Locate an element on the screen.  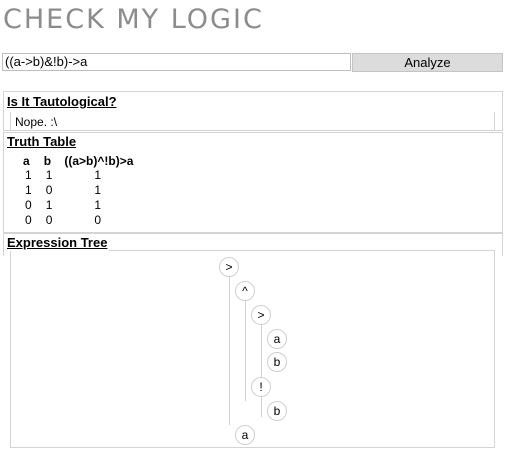
table-row: 0 0 0 is located at coordinates (78, 220).